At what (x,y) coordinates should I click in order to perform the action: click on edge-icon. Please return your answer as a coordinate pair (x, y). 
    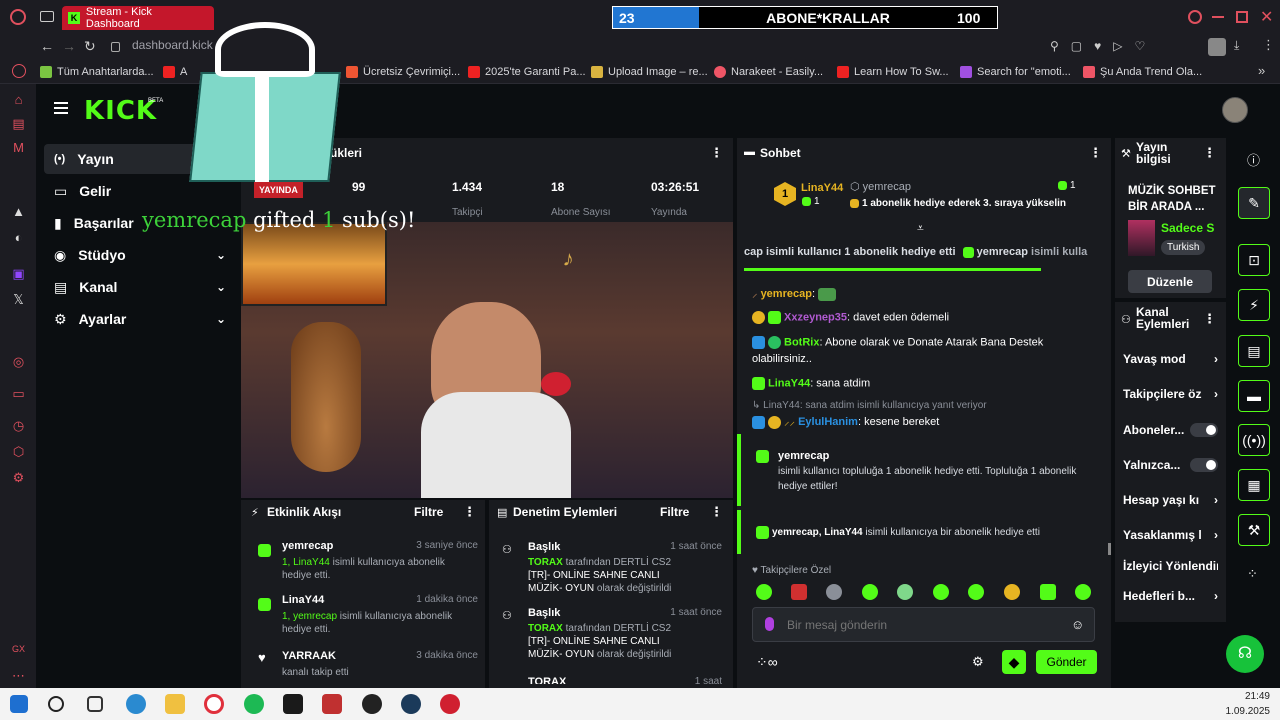
    Looking at the image, I should click on (136, 704).